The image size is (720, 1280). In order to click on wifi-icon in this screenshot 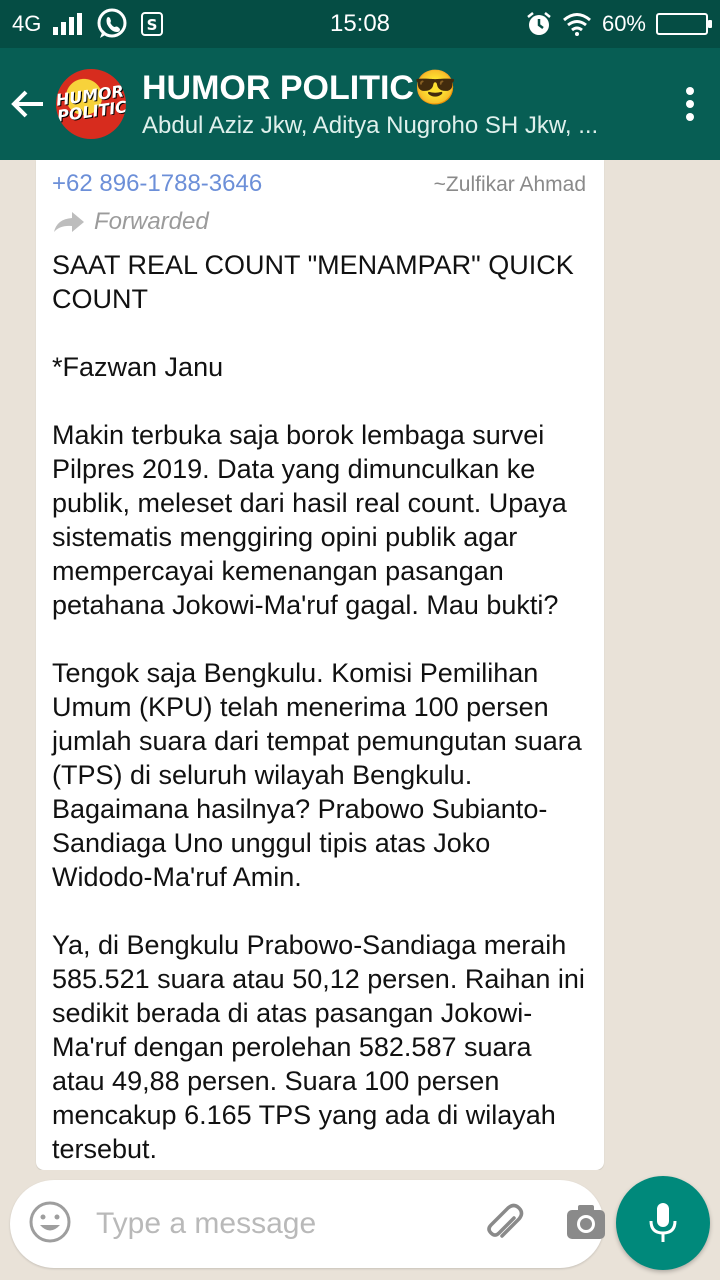, I will do `click(577, 24)`.